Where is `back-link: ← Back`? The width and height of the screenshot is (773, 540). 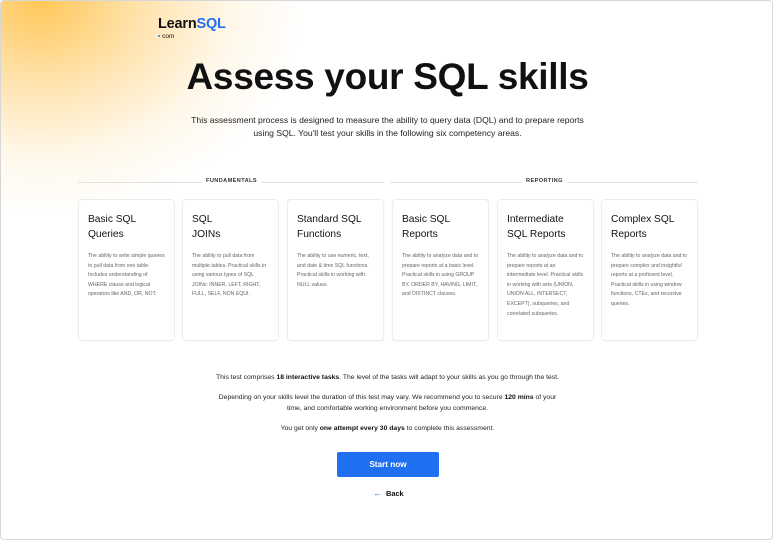
back-link: ← Back is located at coordinates (388, 493).